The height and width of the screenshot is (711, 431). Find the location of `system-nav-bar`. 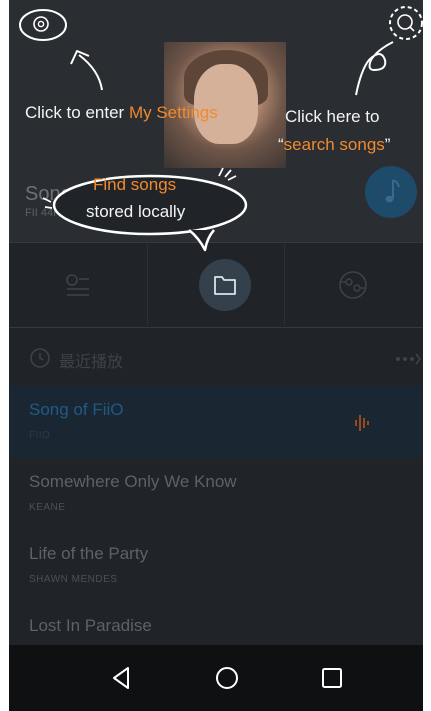

system-nav-bar is located at coordinates (216, 678).